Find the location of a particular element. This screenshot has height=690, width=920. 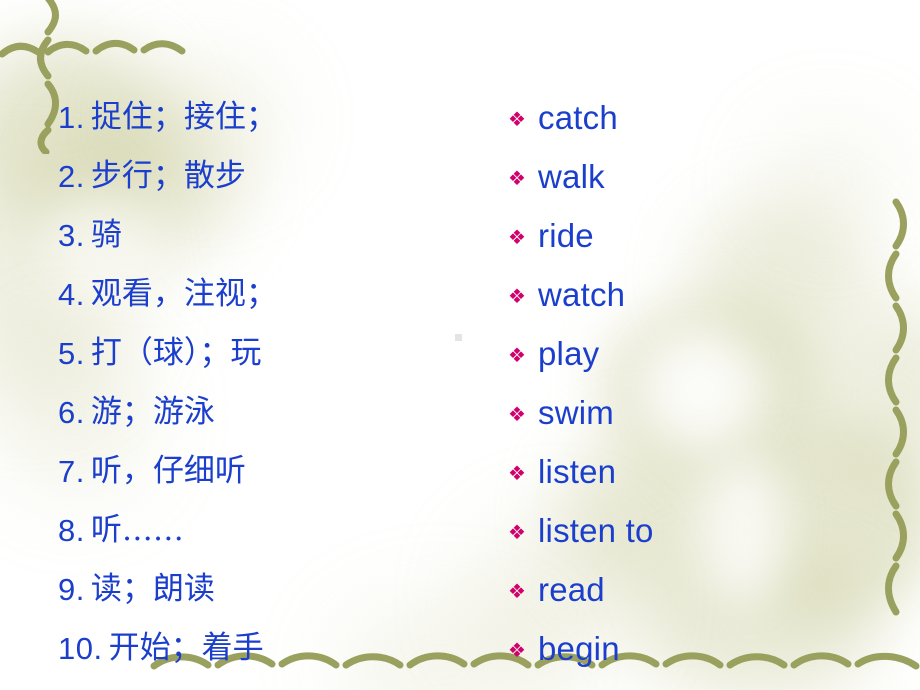

list-item-label: ride is located at coordinates (566, 235).